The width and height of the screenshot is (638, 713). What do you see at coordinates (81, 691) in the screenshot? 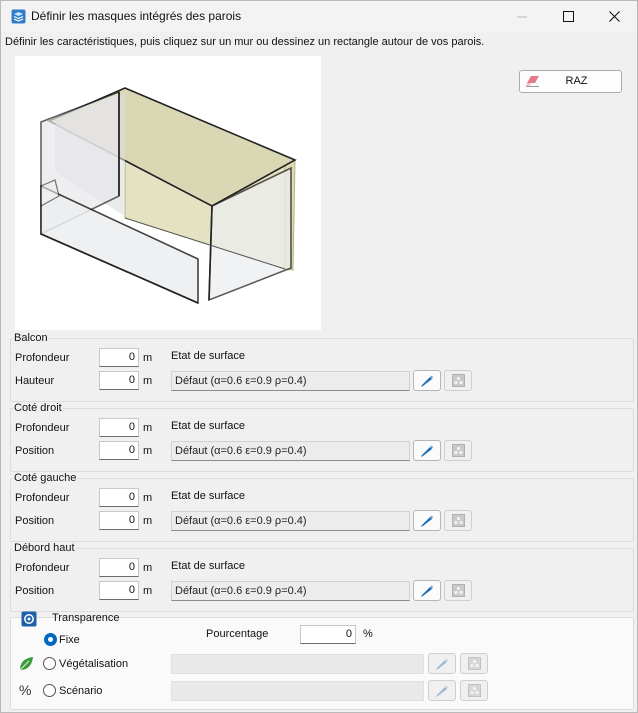
I see `radio-scenario-label: Scénario` at bounding box center [81, 691].